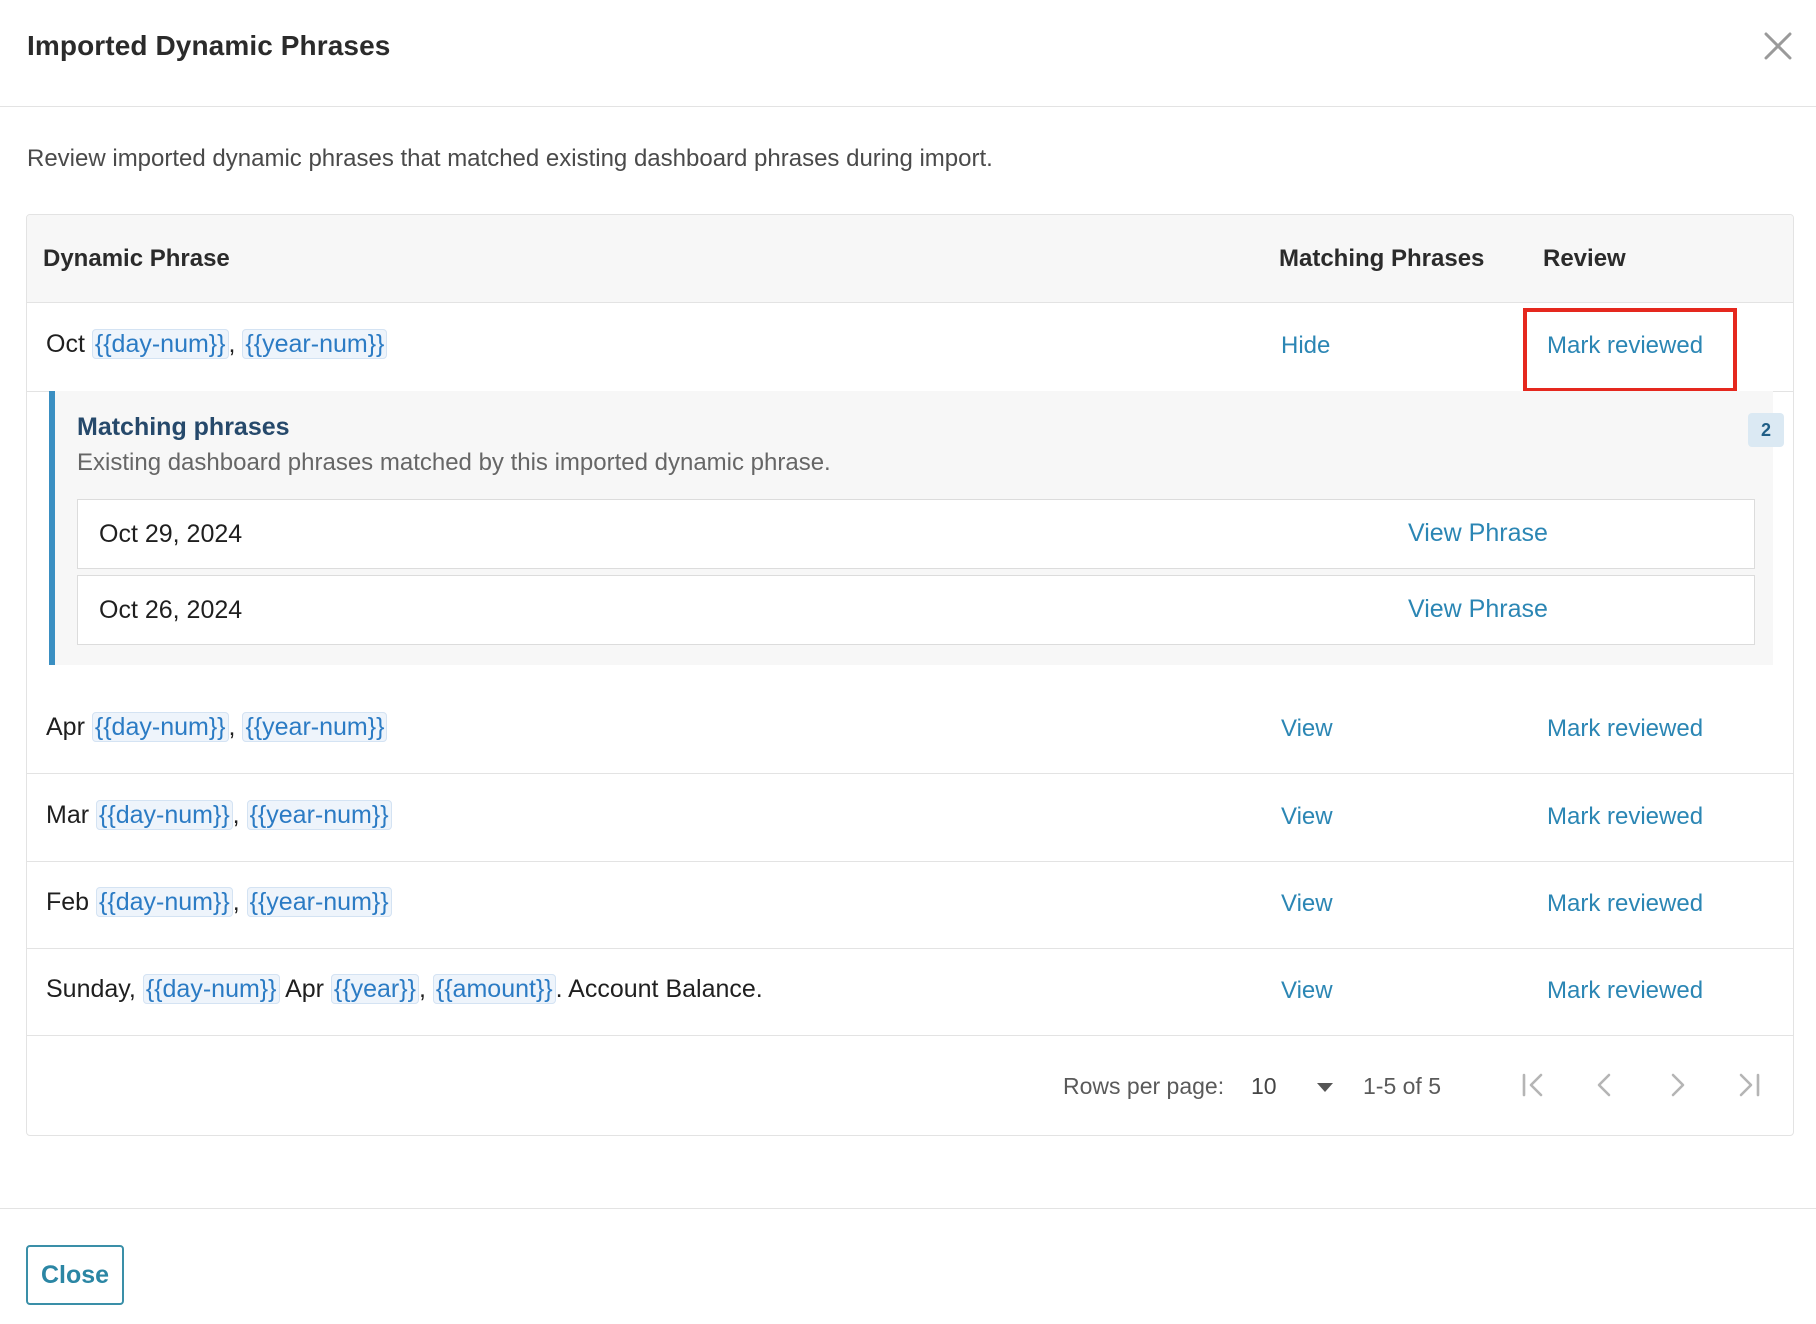  What do you see at coordinates (659, 989) in the screenshot?
I see `phrase-text-segment: . Account Balance.` at bounding box center [659, 989].